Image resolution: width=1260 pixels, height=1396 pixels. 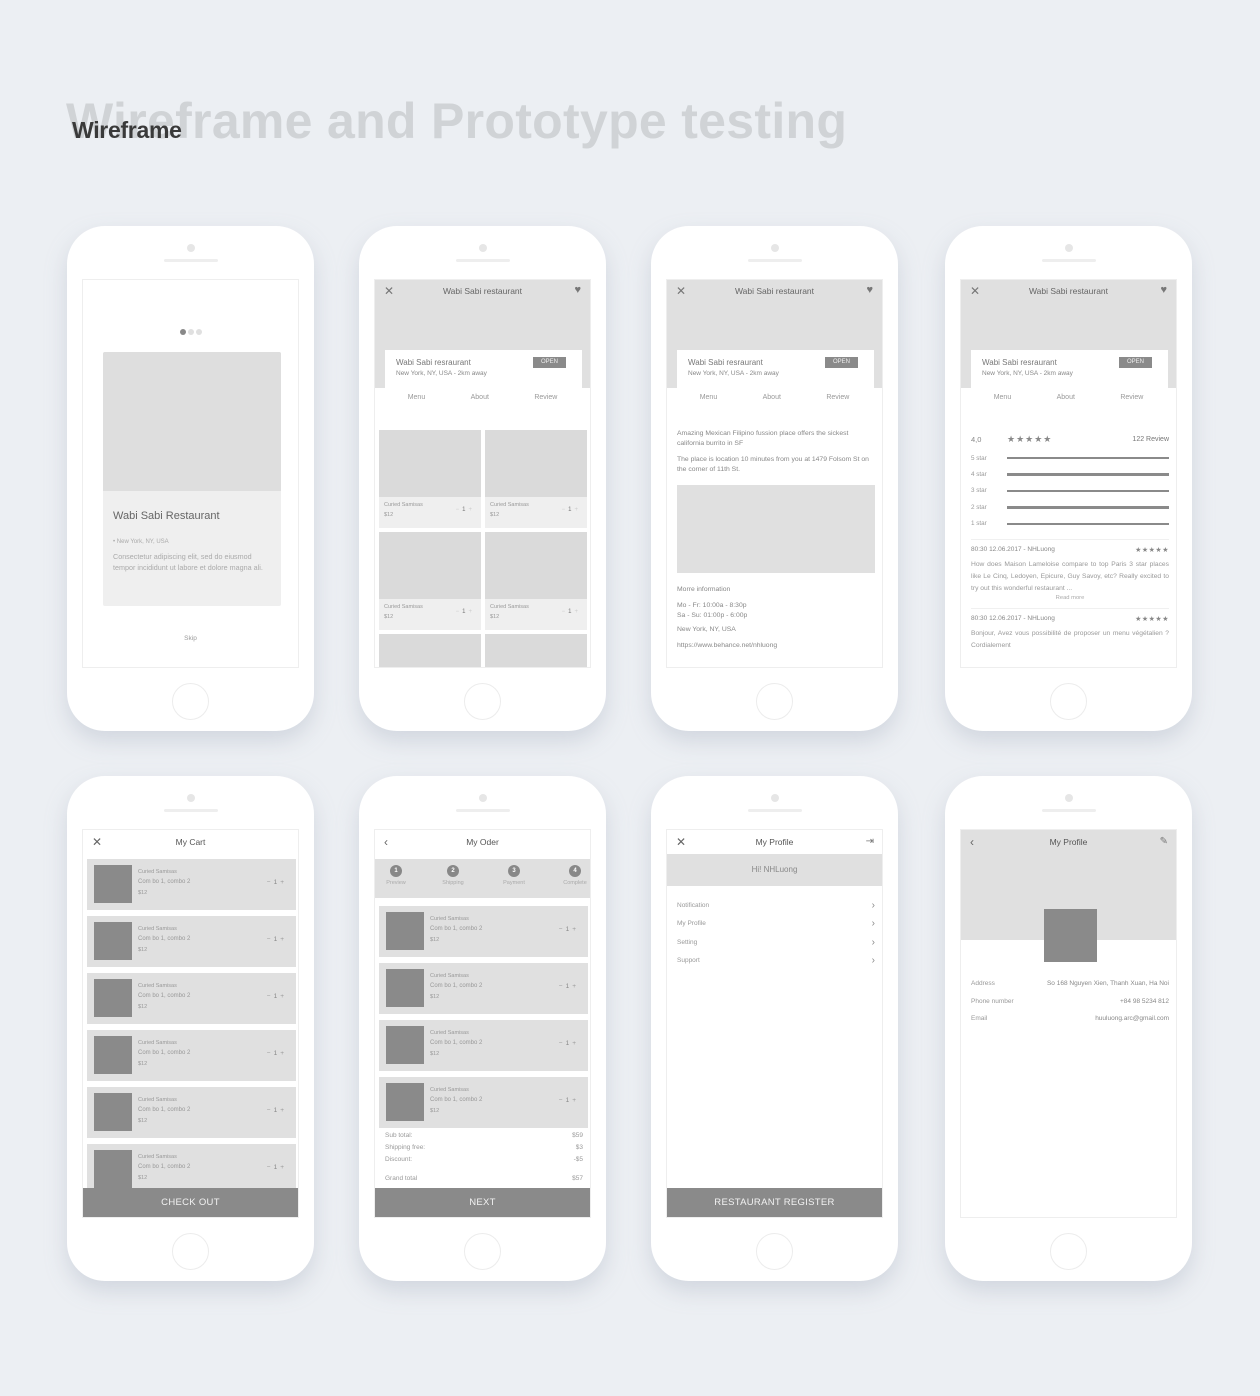 I want to click on skip-button: Skip, so click(x=190, y=638).